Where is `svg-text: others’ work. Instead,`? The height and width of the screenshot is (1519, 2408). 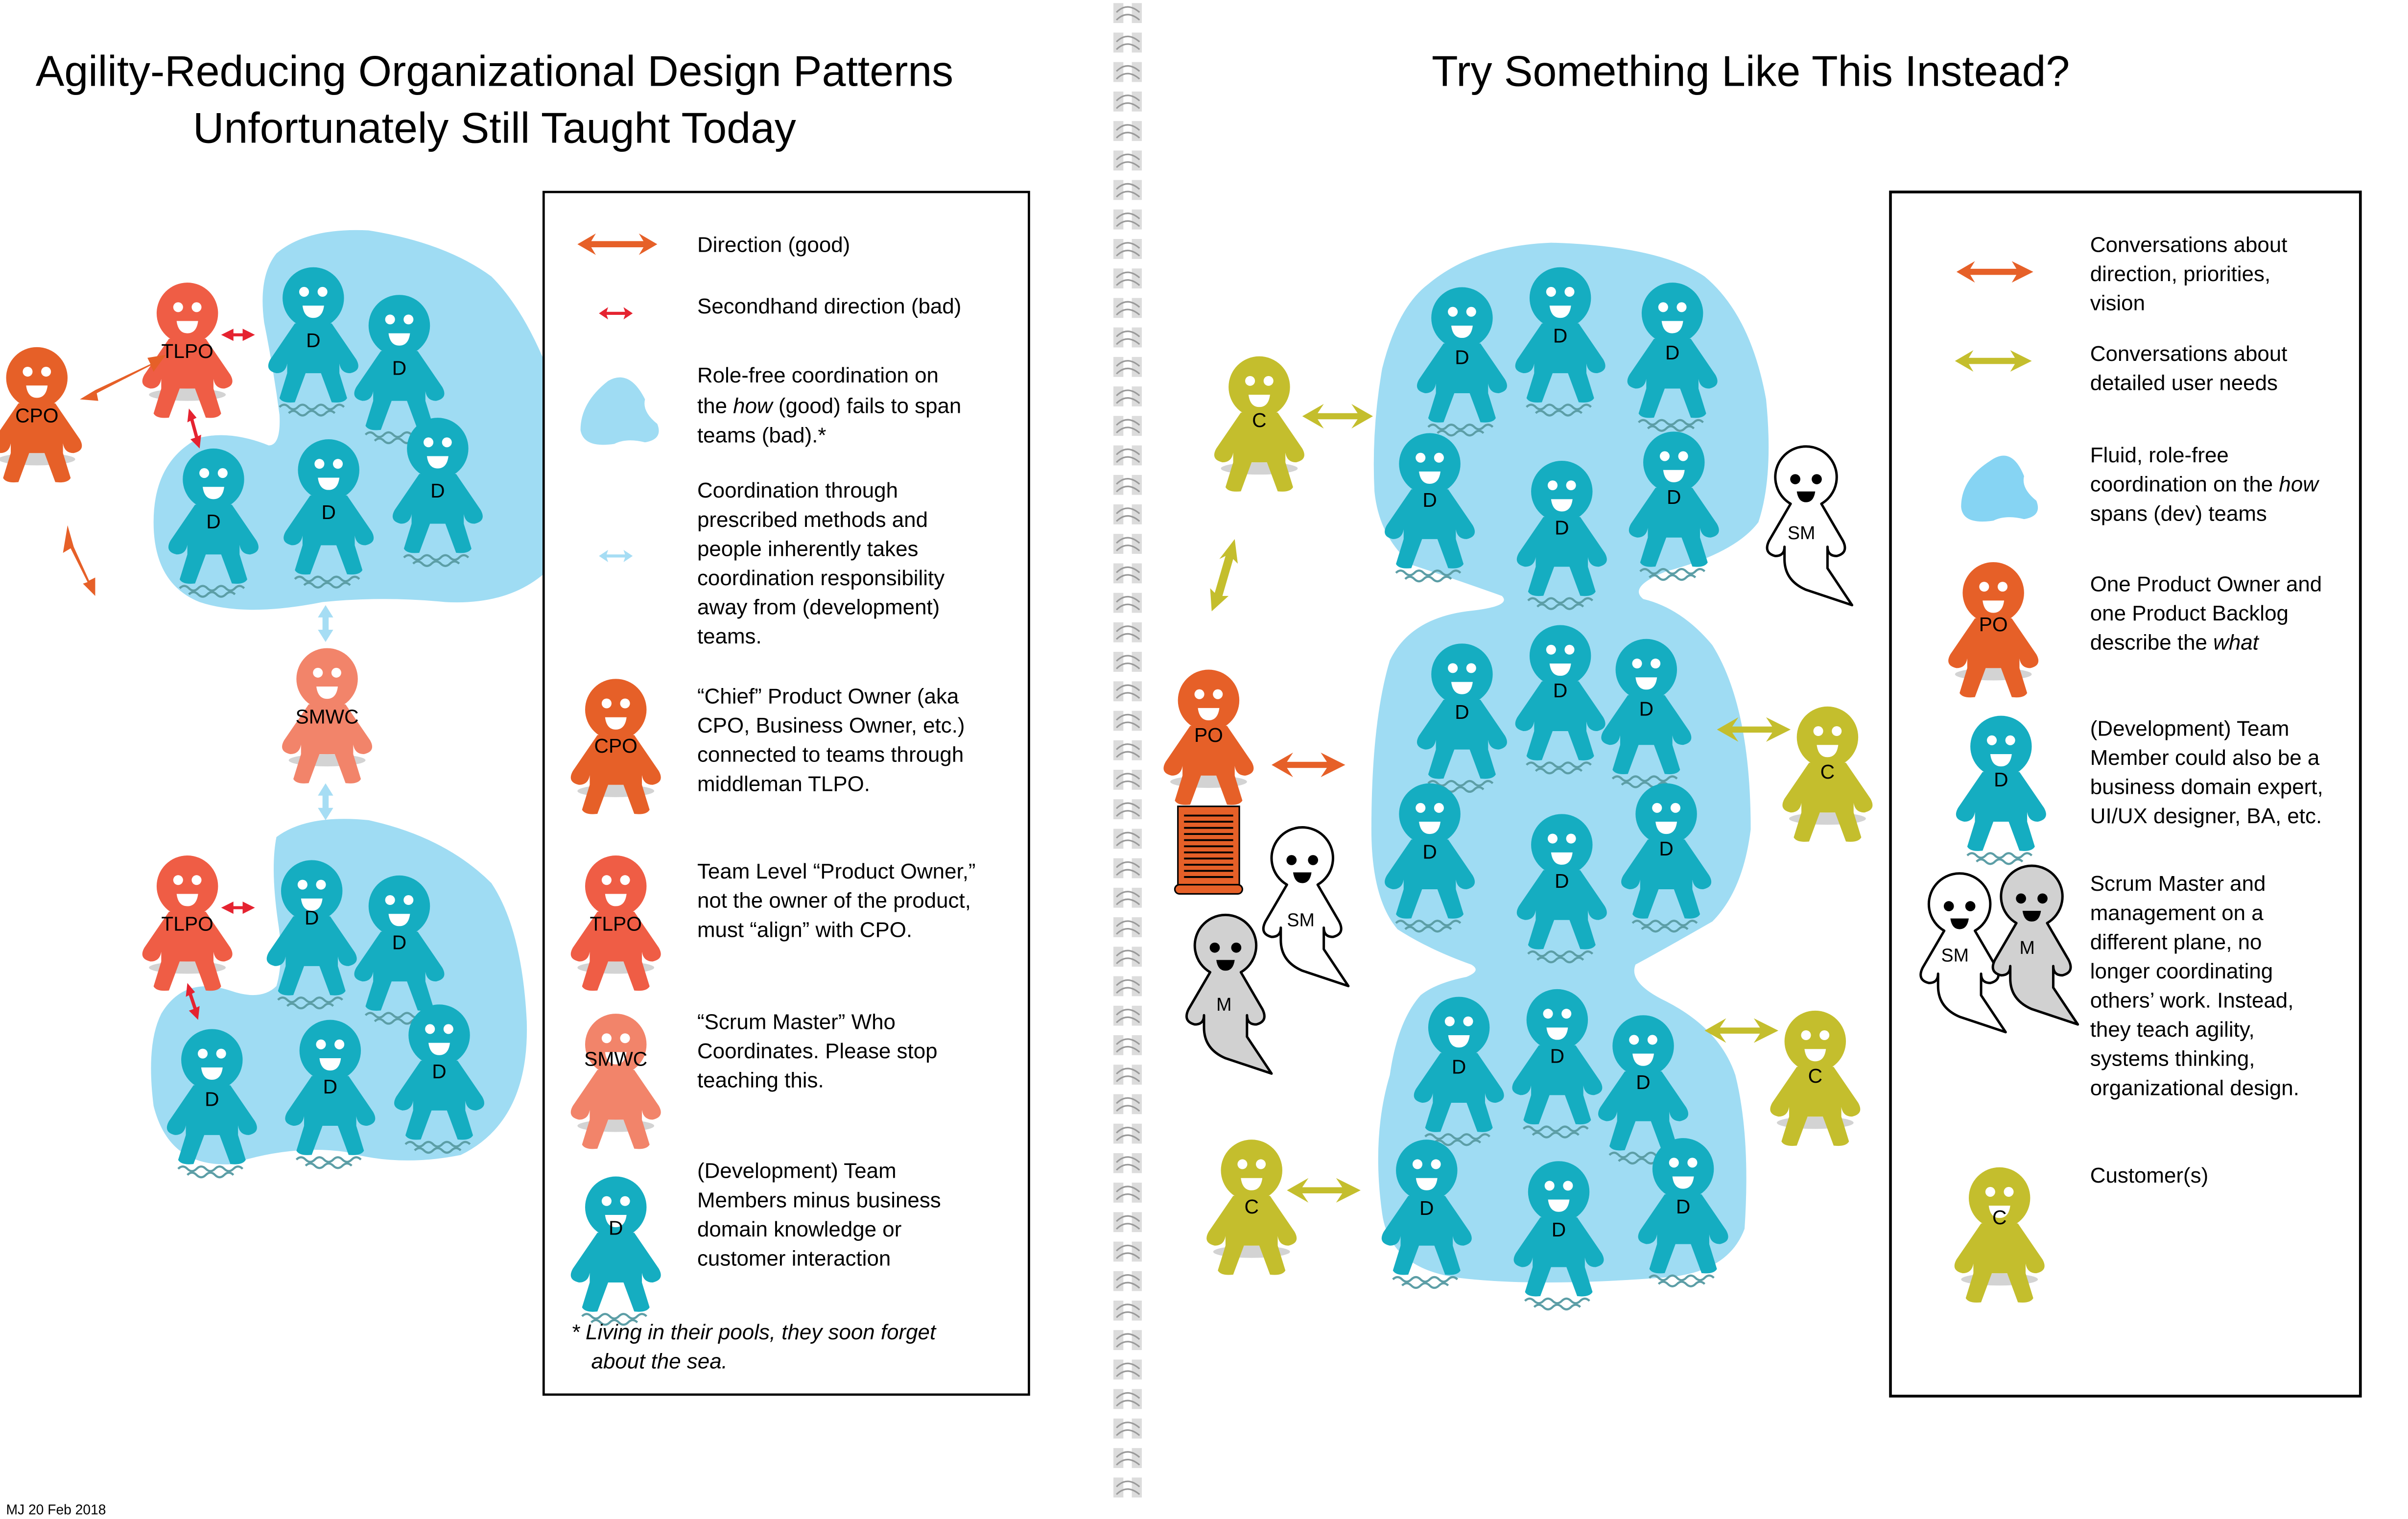
svg-text: others’ work. Instead, is located at coordinates (2192, 1001).